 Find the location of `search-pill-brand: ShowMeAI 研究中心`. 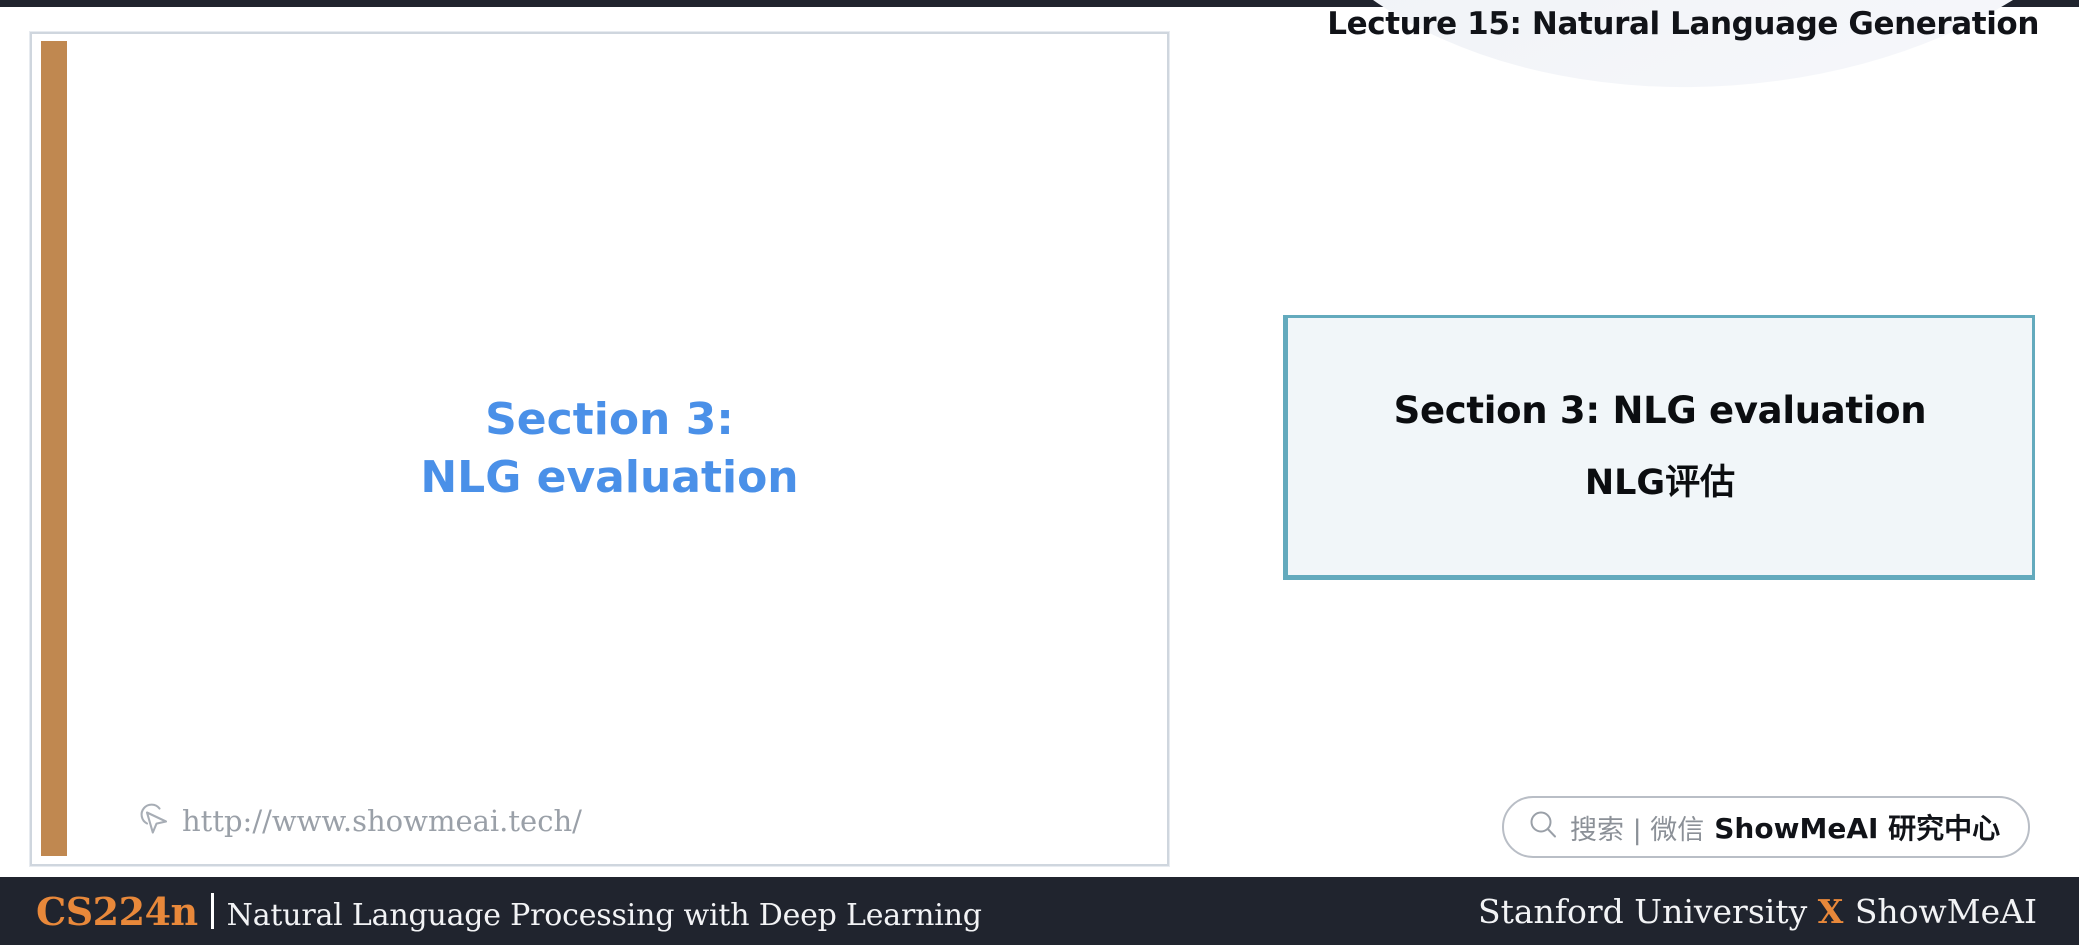

search-pill-brand: ShowMeAI 研究中心 is located at coordinates (1857, 828).